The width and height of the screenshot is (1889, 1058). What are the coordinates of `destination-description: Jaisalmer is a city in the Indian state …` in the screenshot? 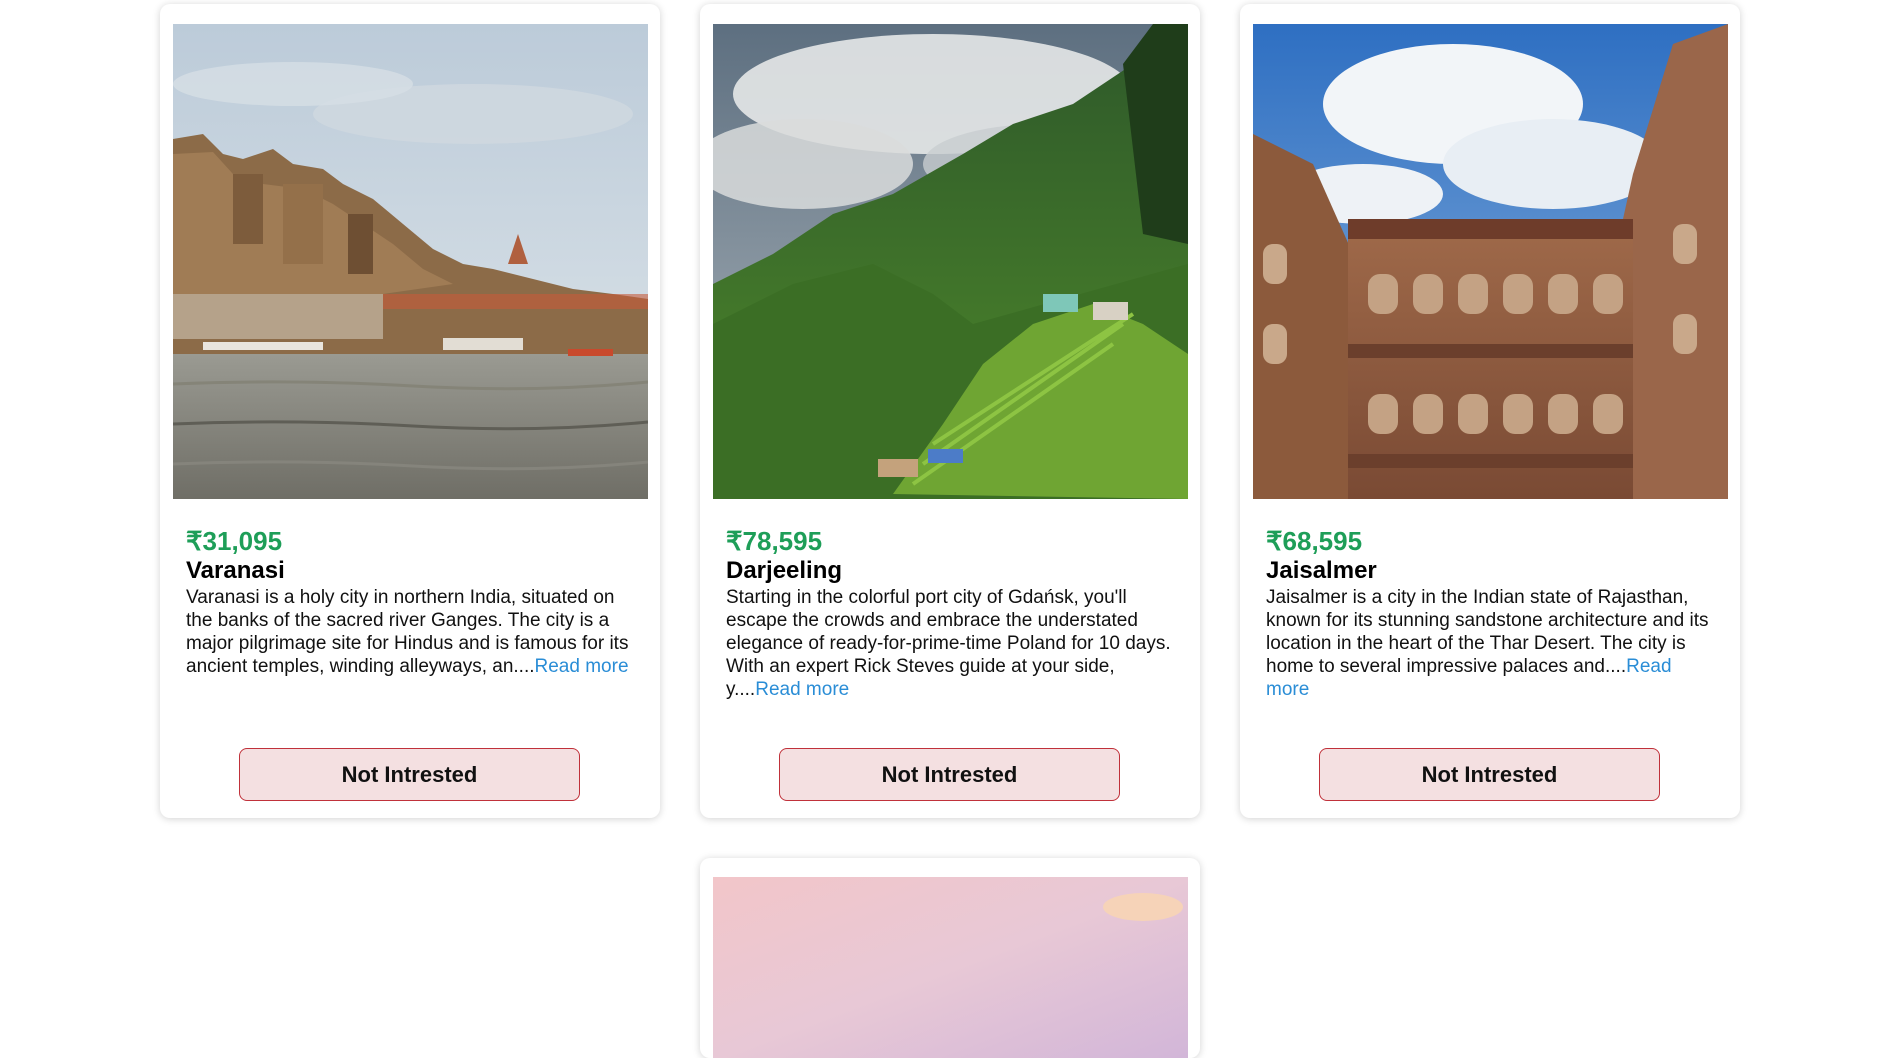 It's located at (1491, 643).